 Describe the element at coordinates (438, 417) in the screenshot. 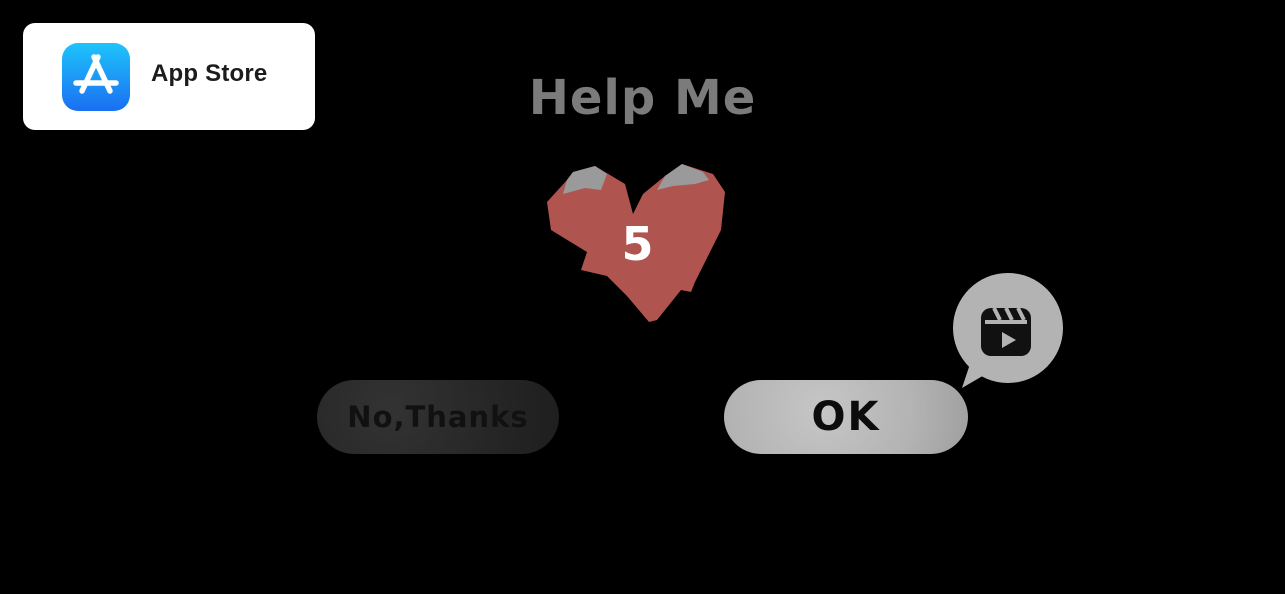

I see `no-thanks-button: No,Thanks` at that location.